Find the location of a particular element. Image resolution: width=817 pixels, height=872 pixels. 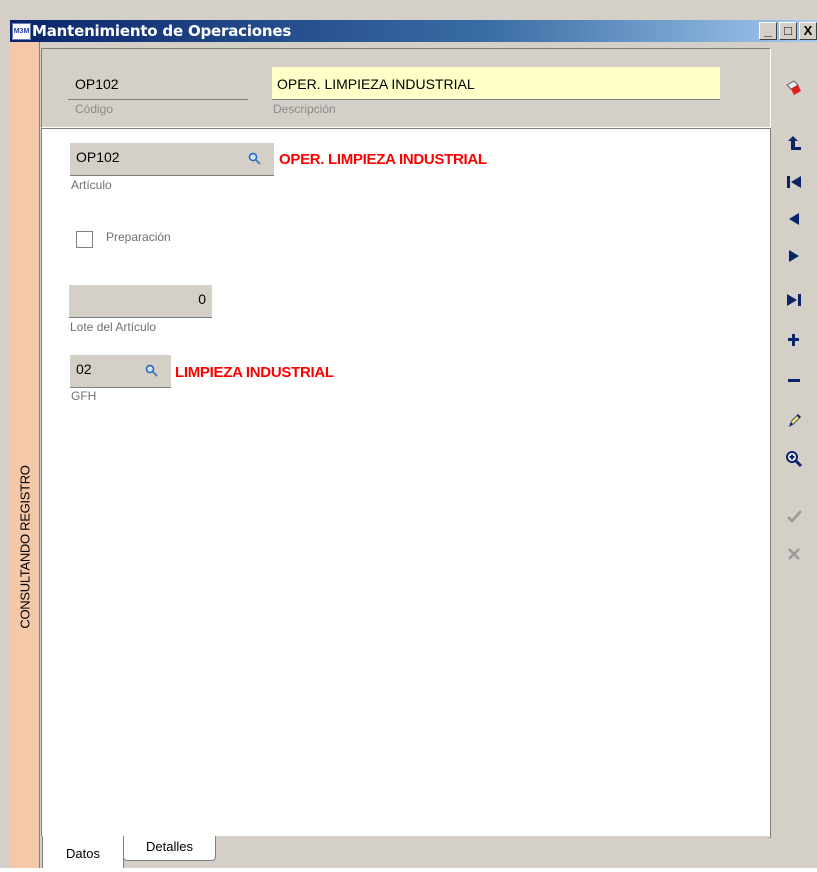

cancel-icon is located at coordinates (794, 554).